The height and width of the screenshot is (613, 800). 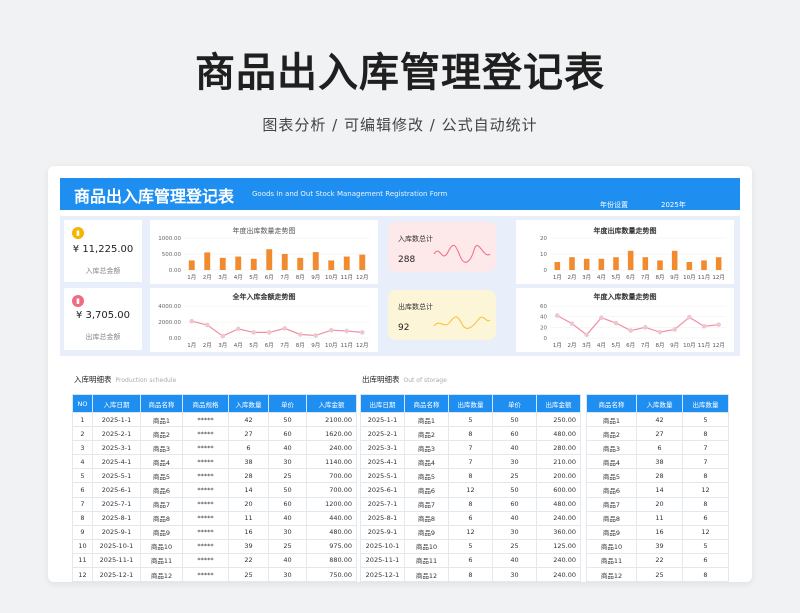 I want to click on table-cell: 3, so click(x=82, y=448).